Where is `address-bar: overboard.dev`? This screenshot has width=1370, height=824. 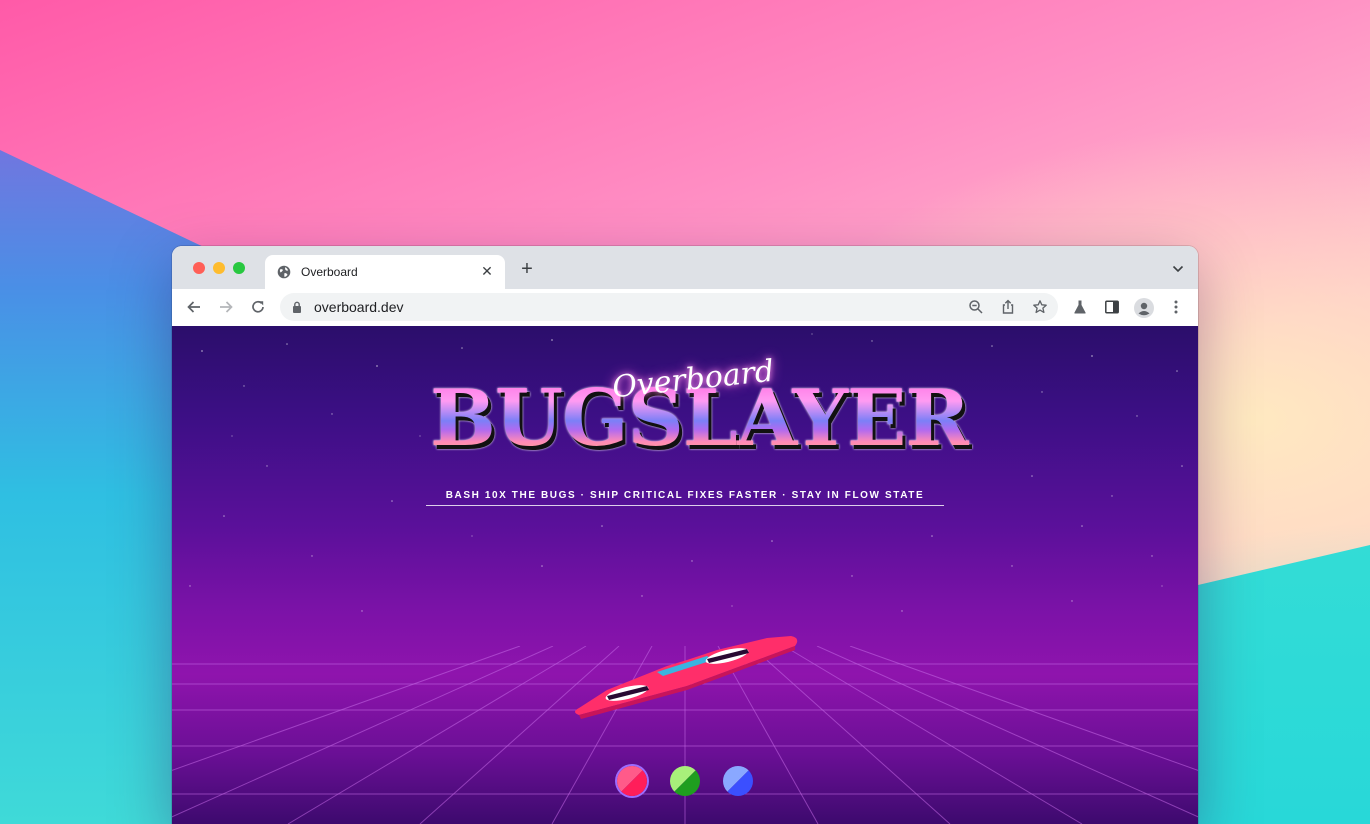
address-bar: overboard.dev is located at coordinates (669, 307).